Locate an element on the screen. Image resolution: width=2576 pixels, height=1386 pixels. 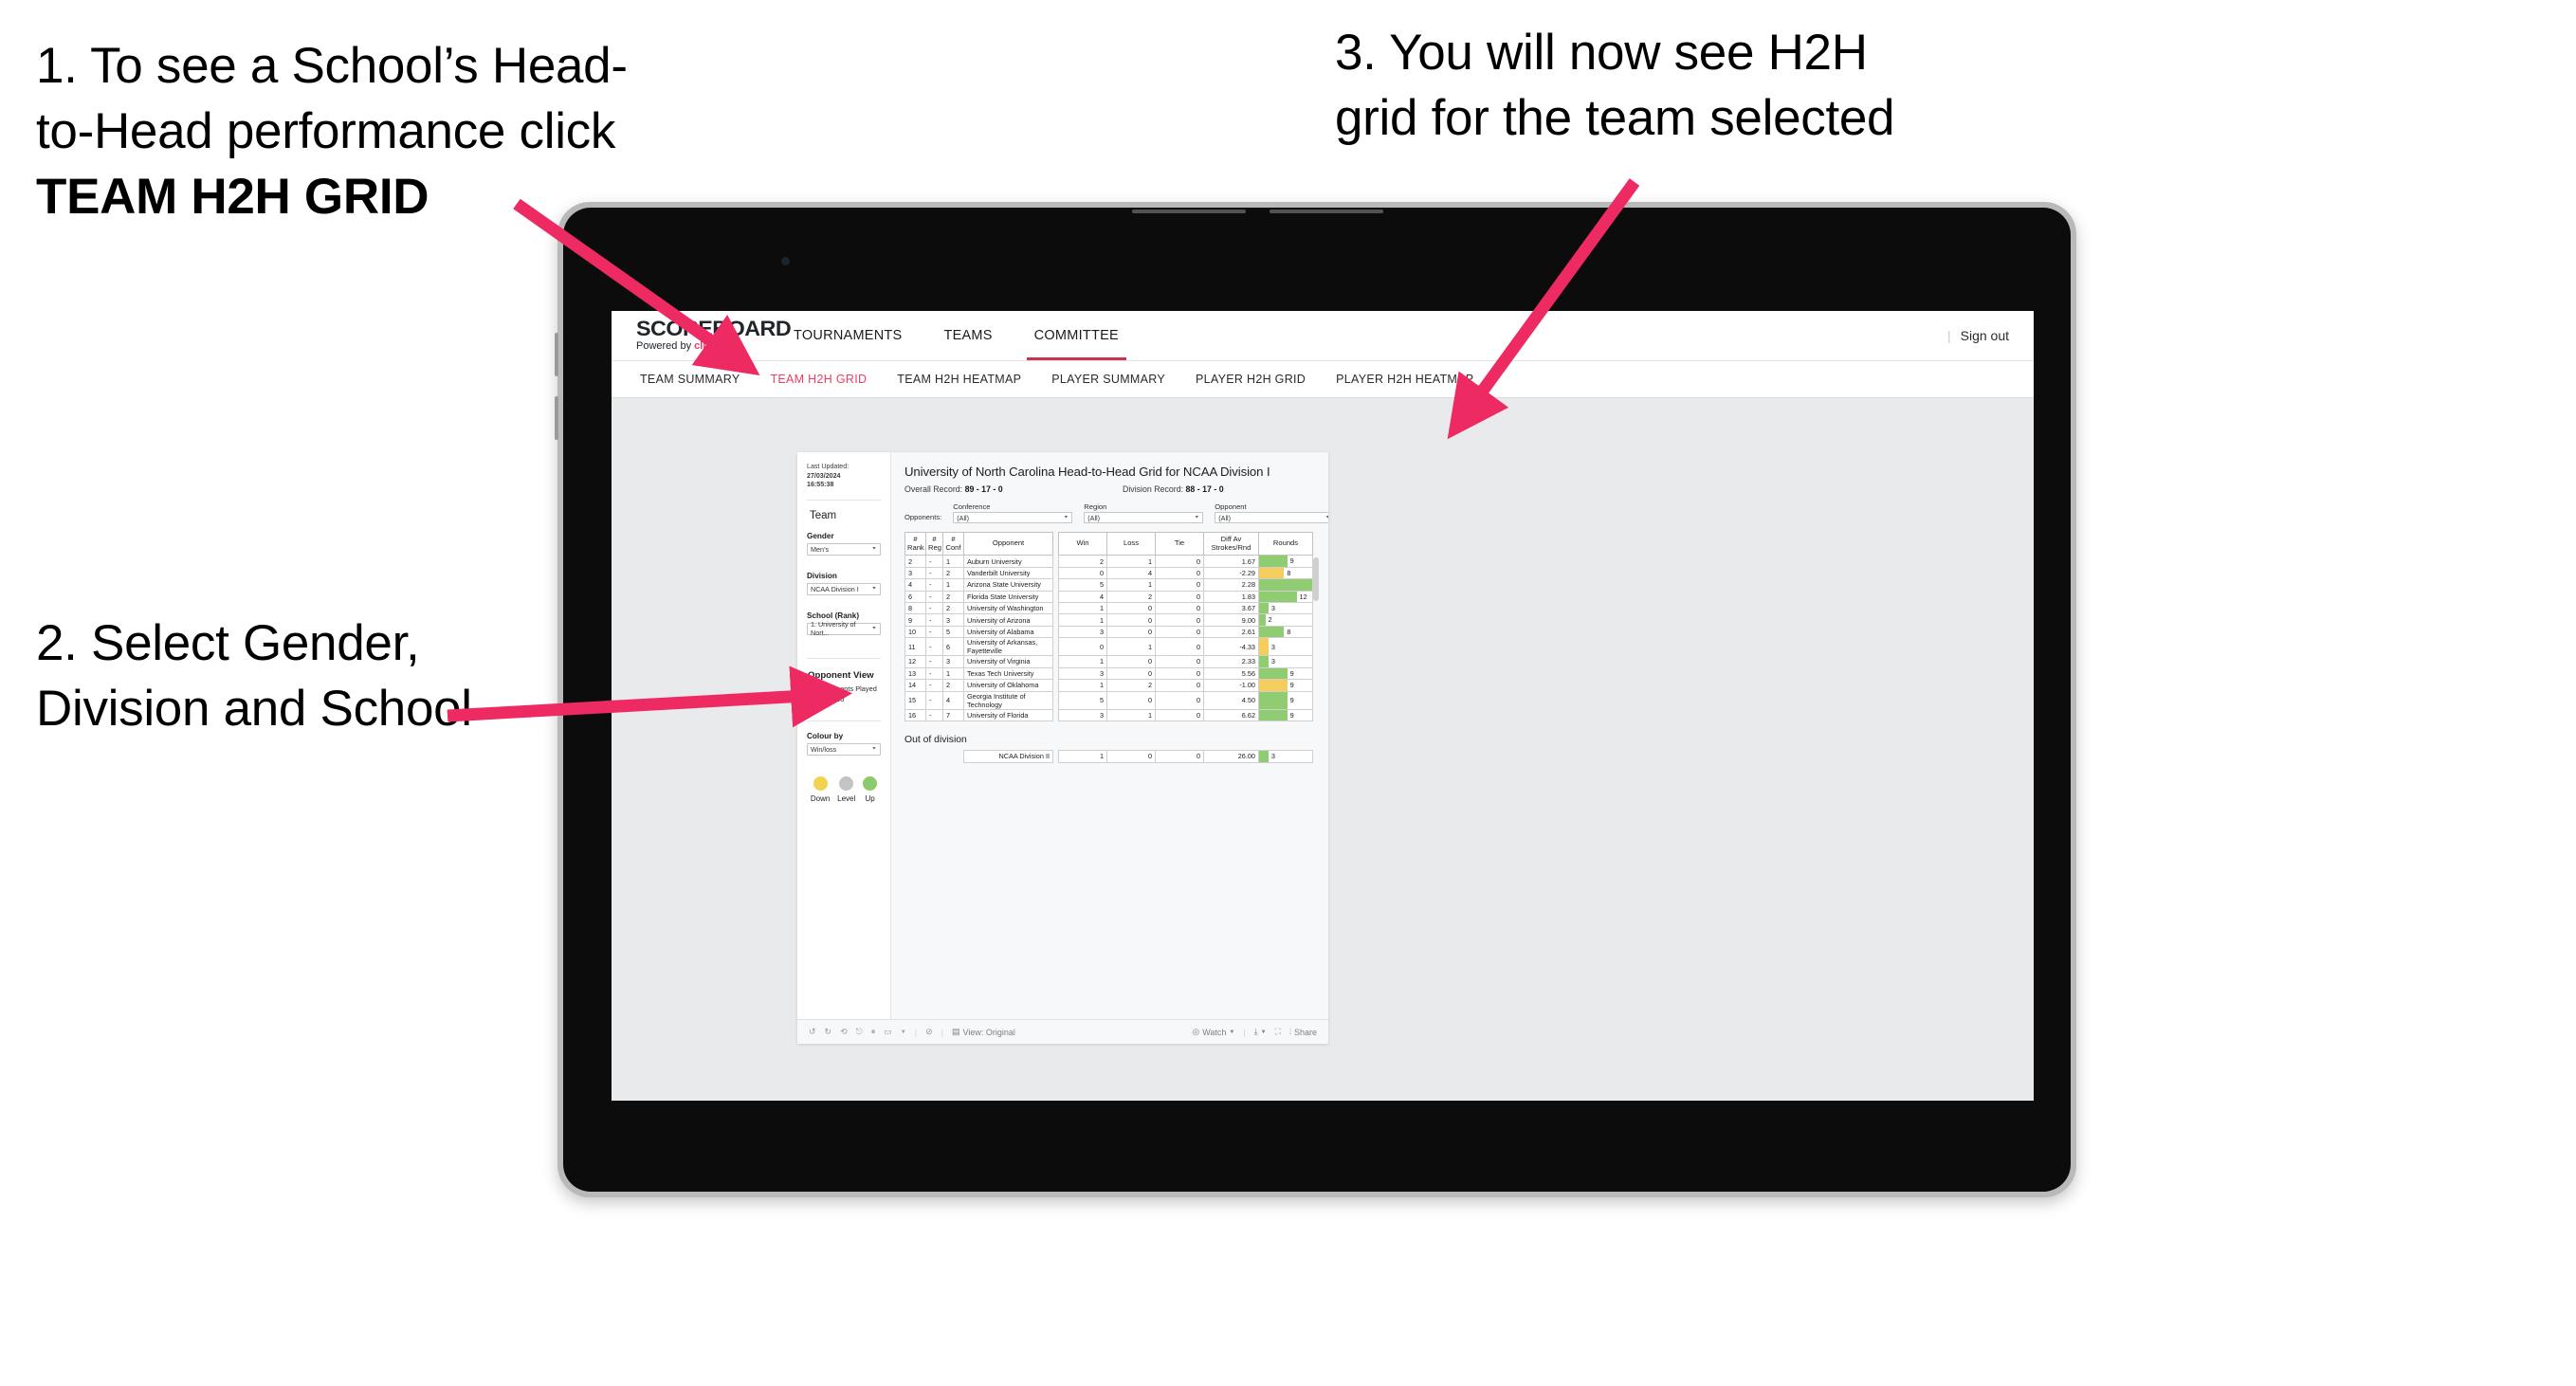
subnav-player-h2h-grid: PLAYER H2H GRID is located at coordinates (1250, 380).